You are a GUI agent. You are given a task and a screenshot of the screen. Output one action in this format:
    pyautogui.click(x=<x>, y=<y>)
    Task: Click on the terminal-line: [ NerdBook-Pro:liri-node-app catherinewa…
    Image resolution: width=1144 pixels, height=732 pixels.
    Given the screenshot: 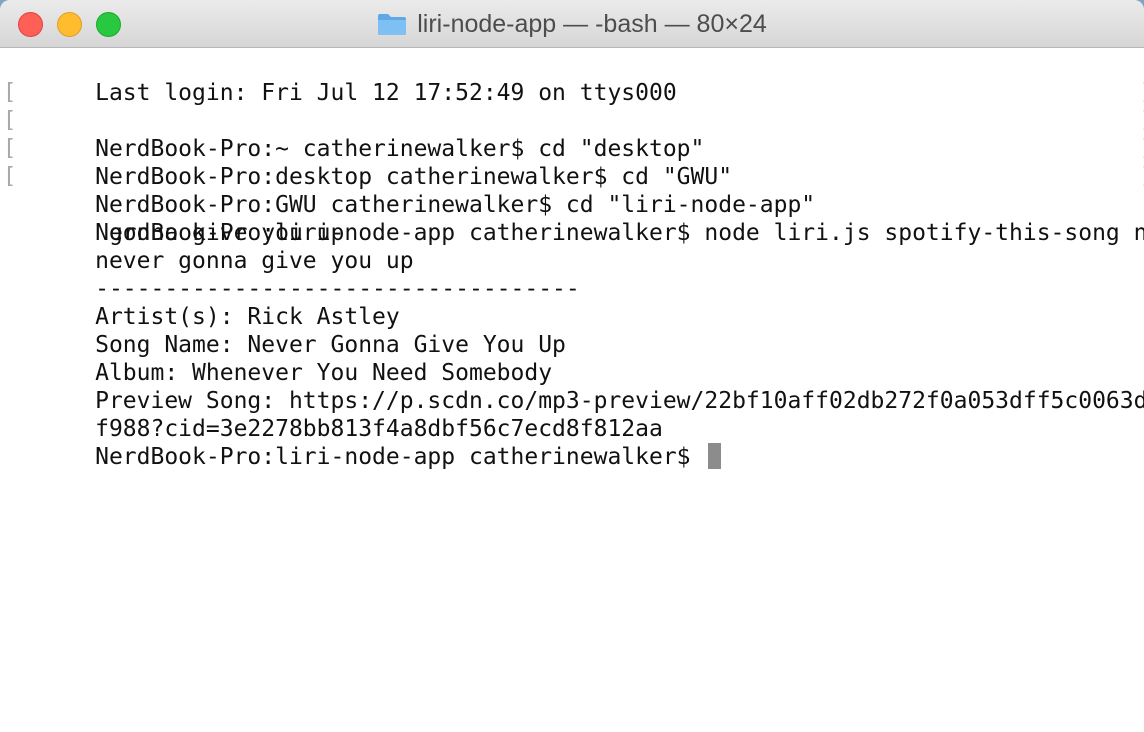 What is the action you would take?
    pyautogui.click(x=573, y=204)
    